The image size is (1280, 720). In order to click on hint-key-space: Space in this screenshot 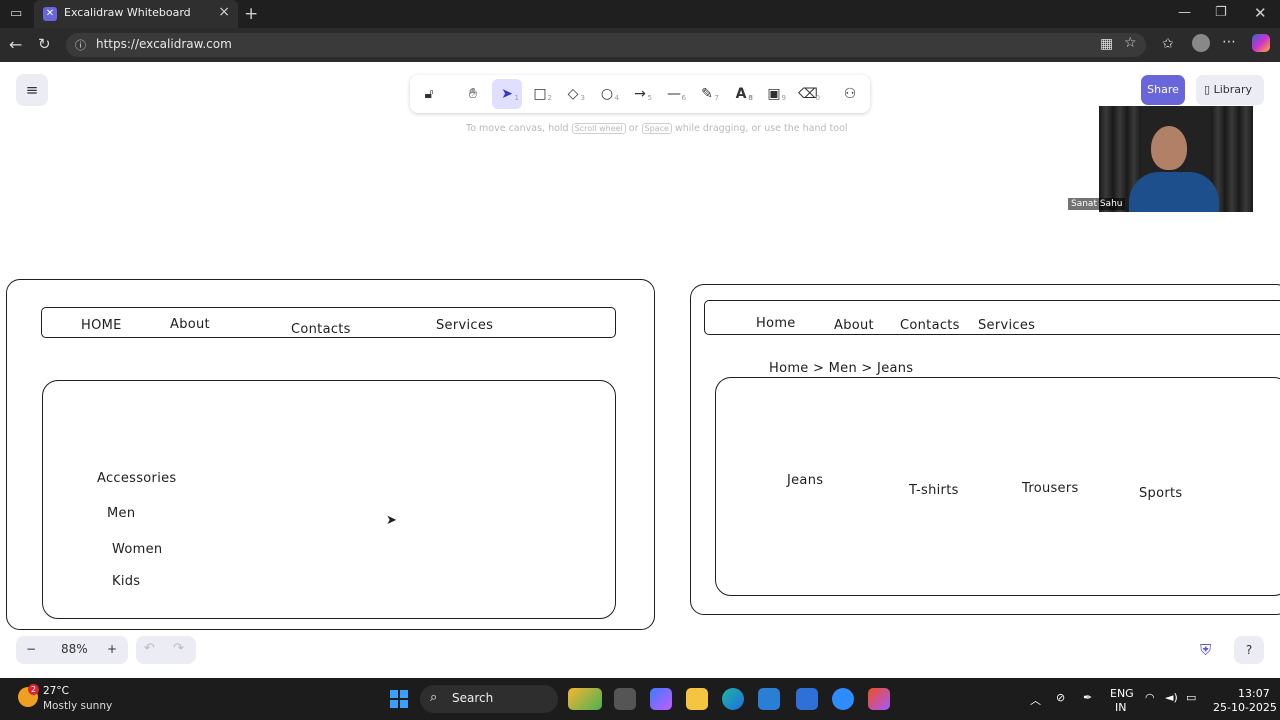, I will do `click(656, 128)`.